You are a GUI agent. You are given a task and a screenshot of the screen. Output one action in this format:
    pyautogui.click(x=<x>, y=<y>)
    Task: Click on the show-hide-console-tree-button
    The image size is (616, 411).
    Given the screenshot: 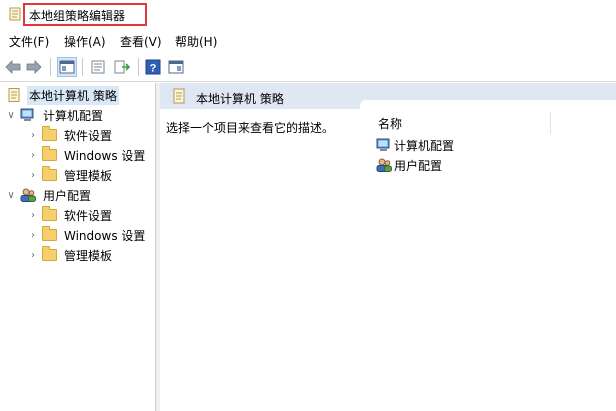 What is the action you would take?
    pyautogui.click(x=67, y=67)
    